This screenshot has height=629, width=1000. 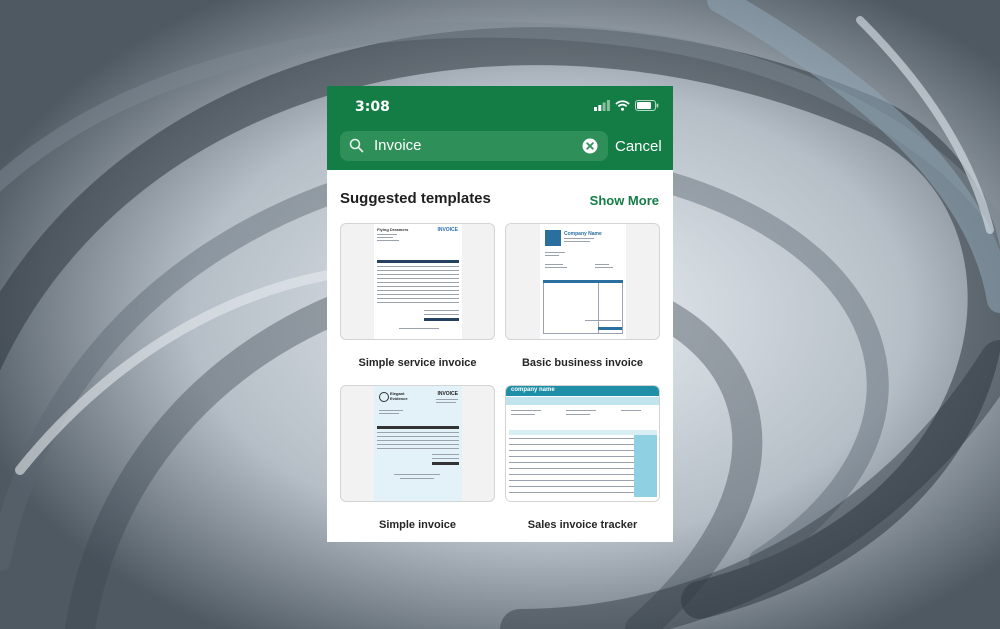 I want to click on search-input: Invoice, so click(x=474, y=146).